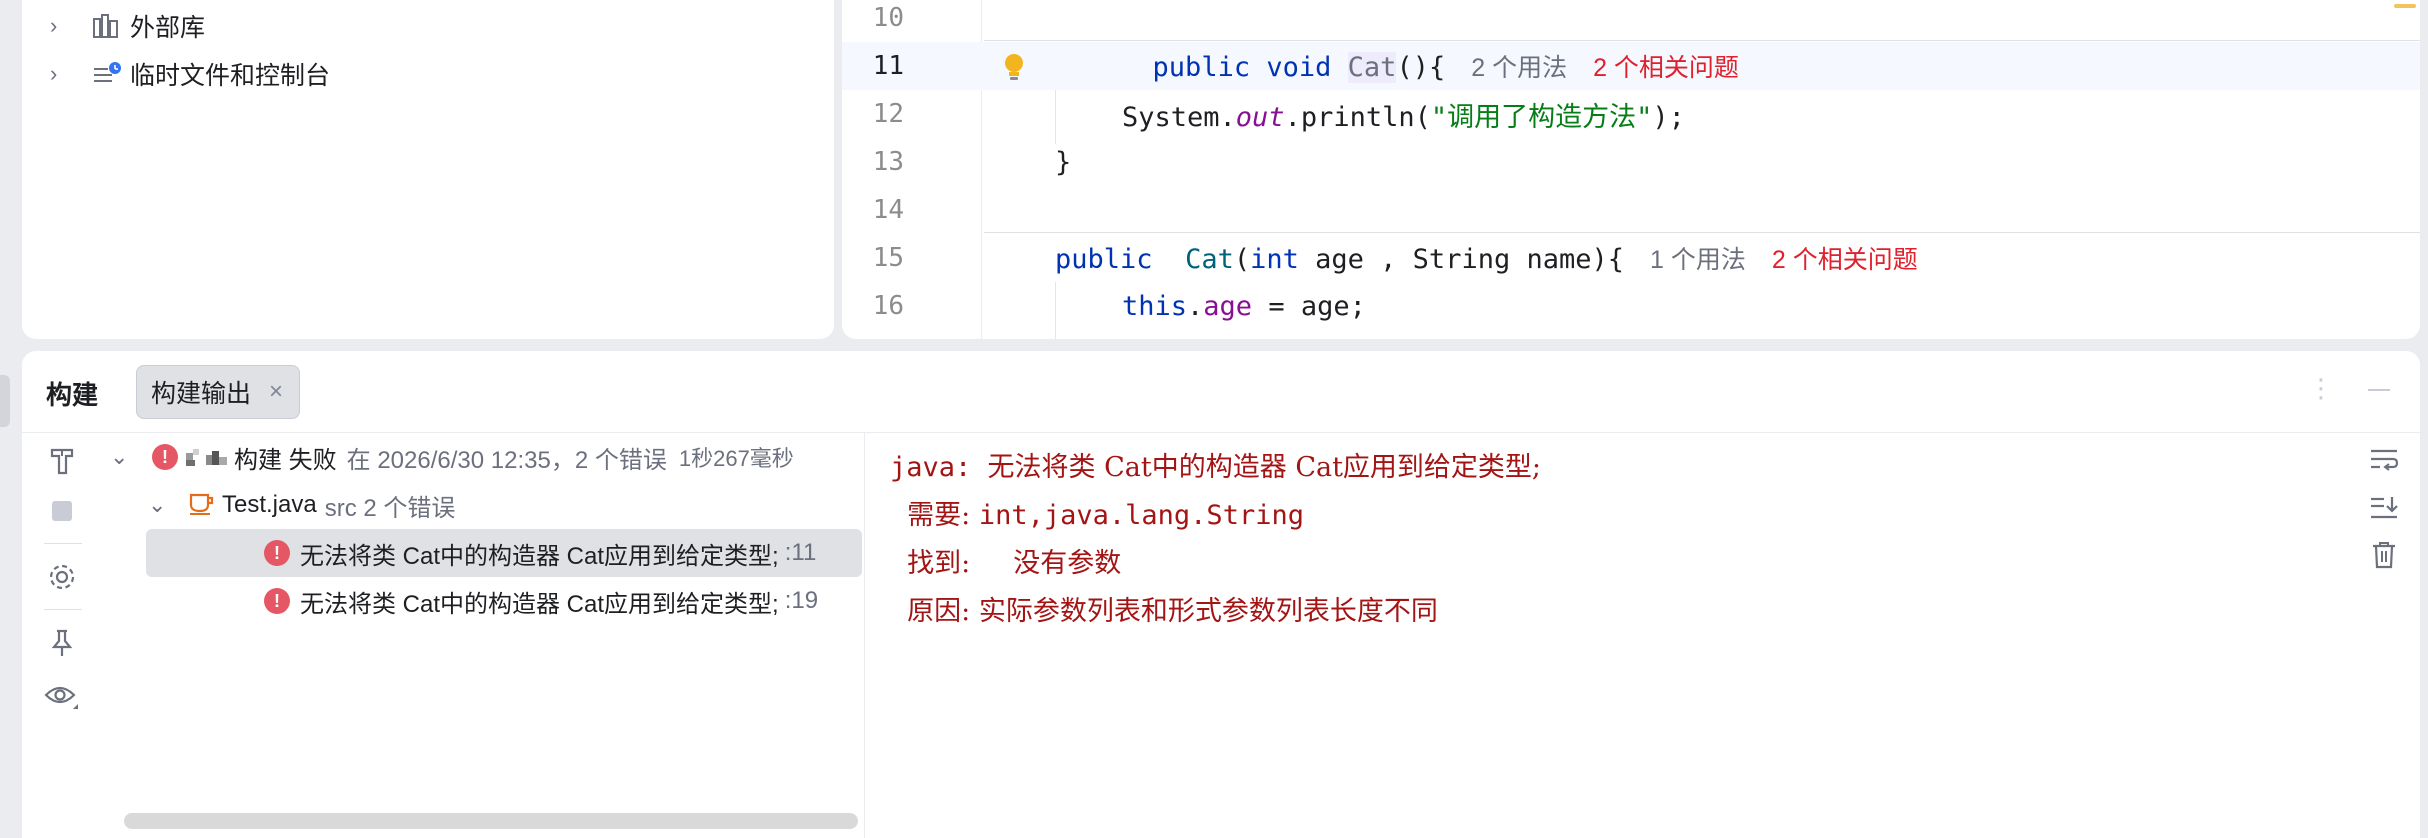 The image size is (2428, 838). Describe the element at coordinates (934, 611) in the screenshot. I see `console-label: 原因:` at that location.